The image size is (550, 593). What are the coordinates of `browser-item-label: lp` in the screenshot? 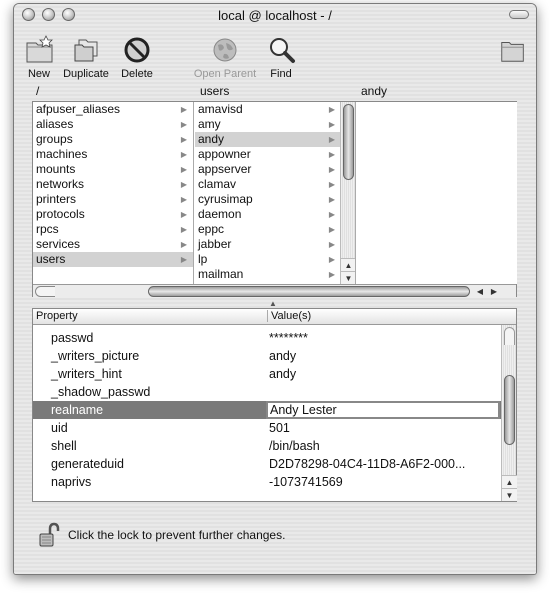 It's located at (203, 259).